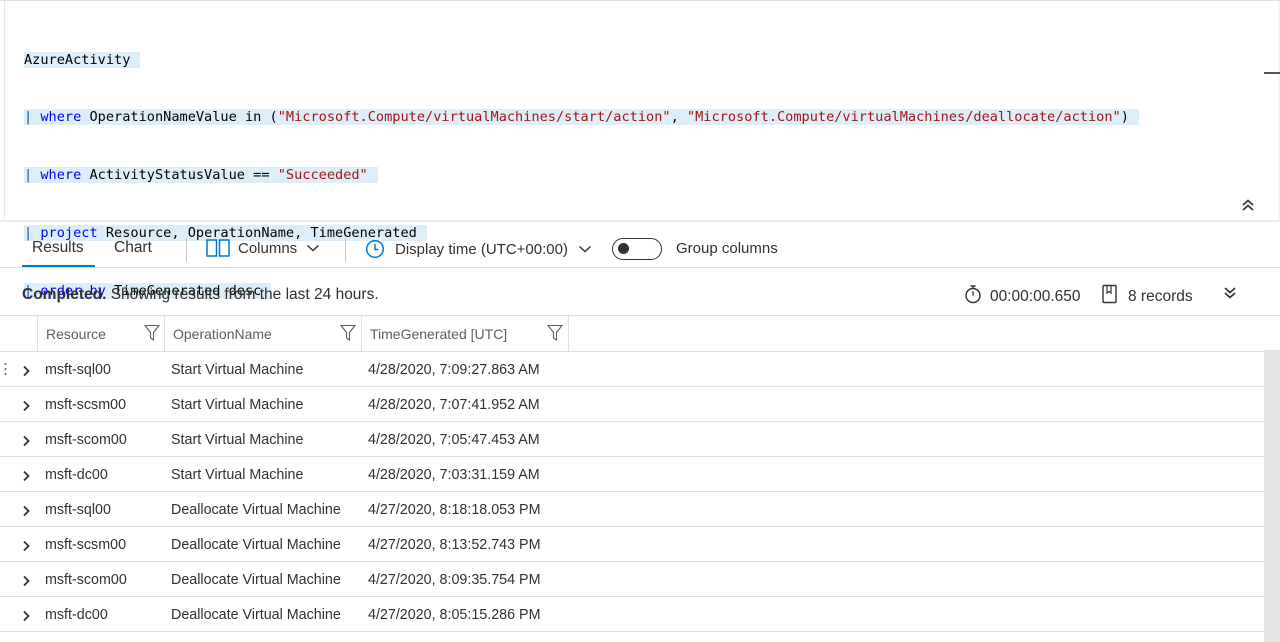 The image size is (1280, 642). Describe the element at coordinates (454, 475) in the screenshot. I see `cell-time: 4/28/2020, 7:03:31.159 AM` at that location.